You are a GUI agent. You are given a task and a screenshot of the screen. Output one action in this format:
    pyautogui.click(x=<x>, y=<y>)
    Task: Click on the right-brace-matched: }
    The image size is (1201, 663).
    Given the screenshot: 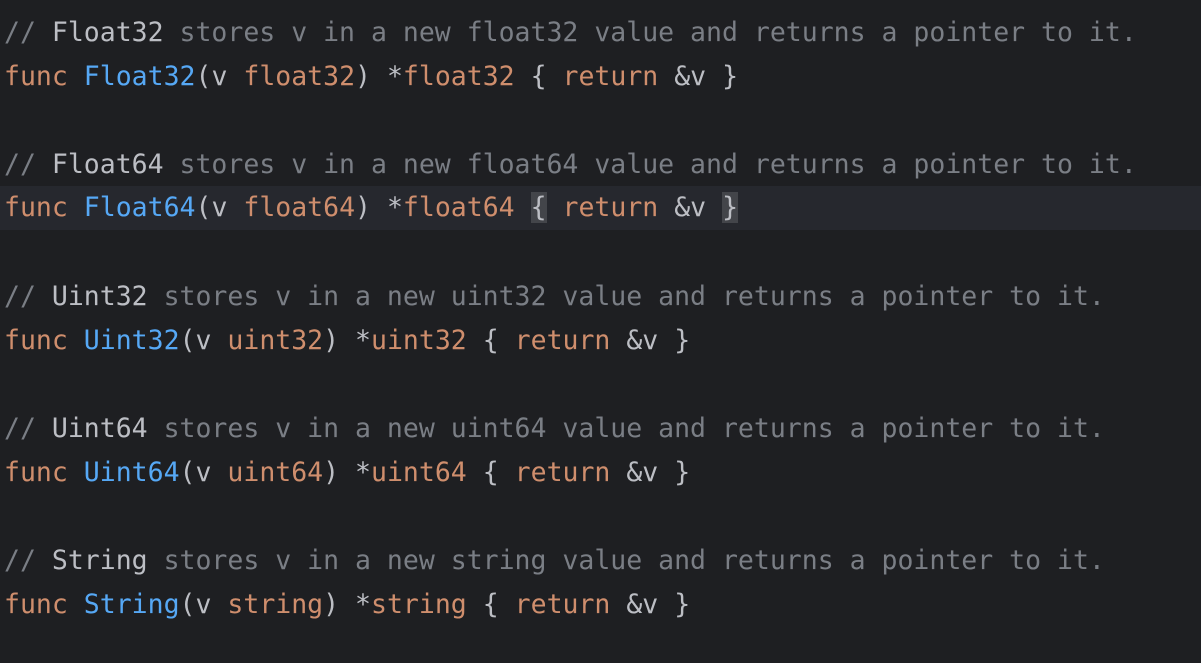 What is the action you would take?
    pyautogui.click(x=730, y=207)
    